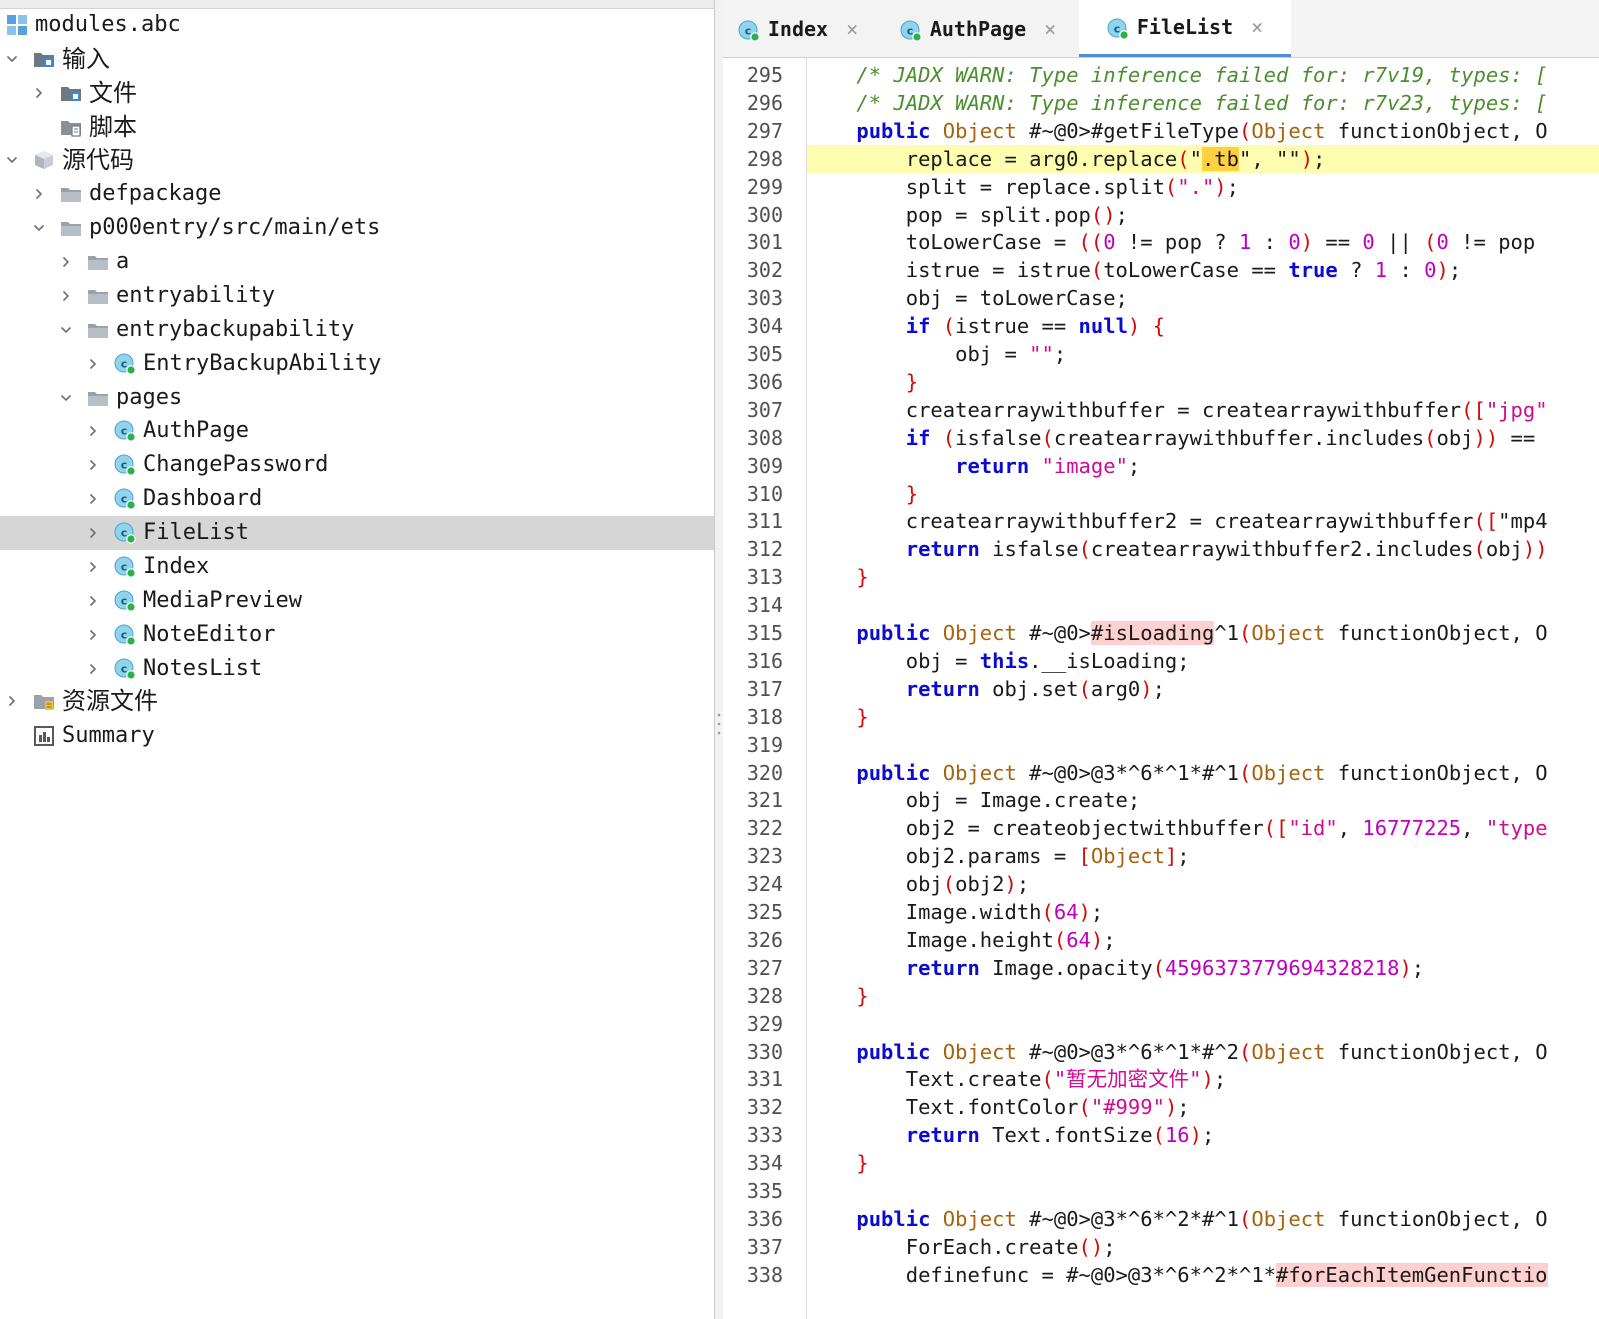  What do you see at coordinates (357, 635) in the screenshot?
I see `tree-item: c NoteEditor` at bounding box center [357, 635].